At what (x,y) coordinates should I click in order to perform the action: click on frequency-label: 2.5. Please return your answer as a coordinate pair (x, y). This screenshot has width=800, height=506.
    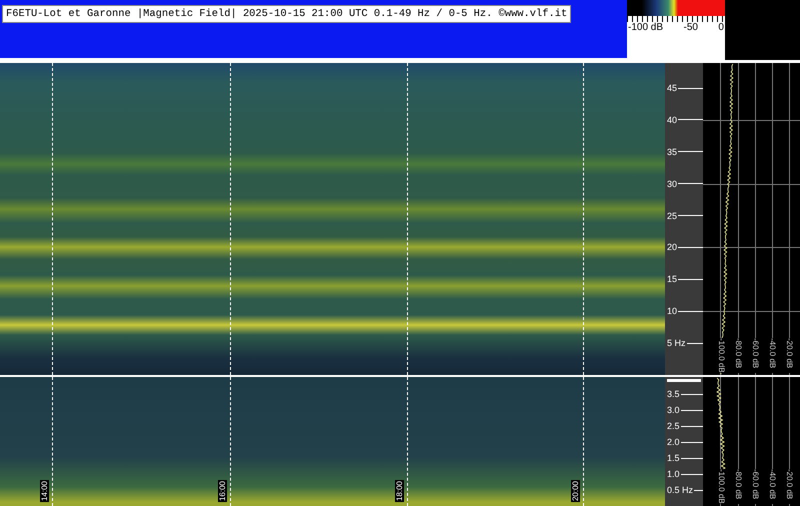
    Looking at the image, I should click on (673, 426).